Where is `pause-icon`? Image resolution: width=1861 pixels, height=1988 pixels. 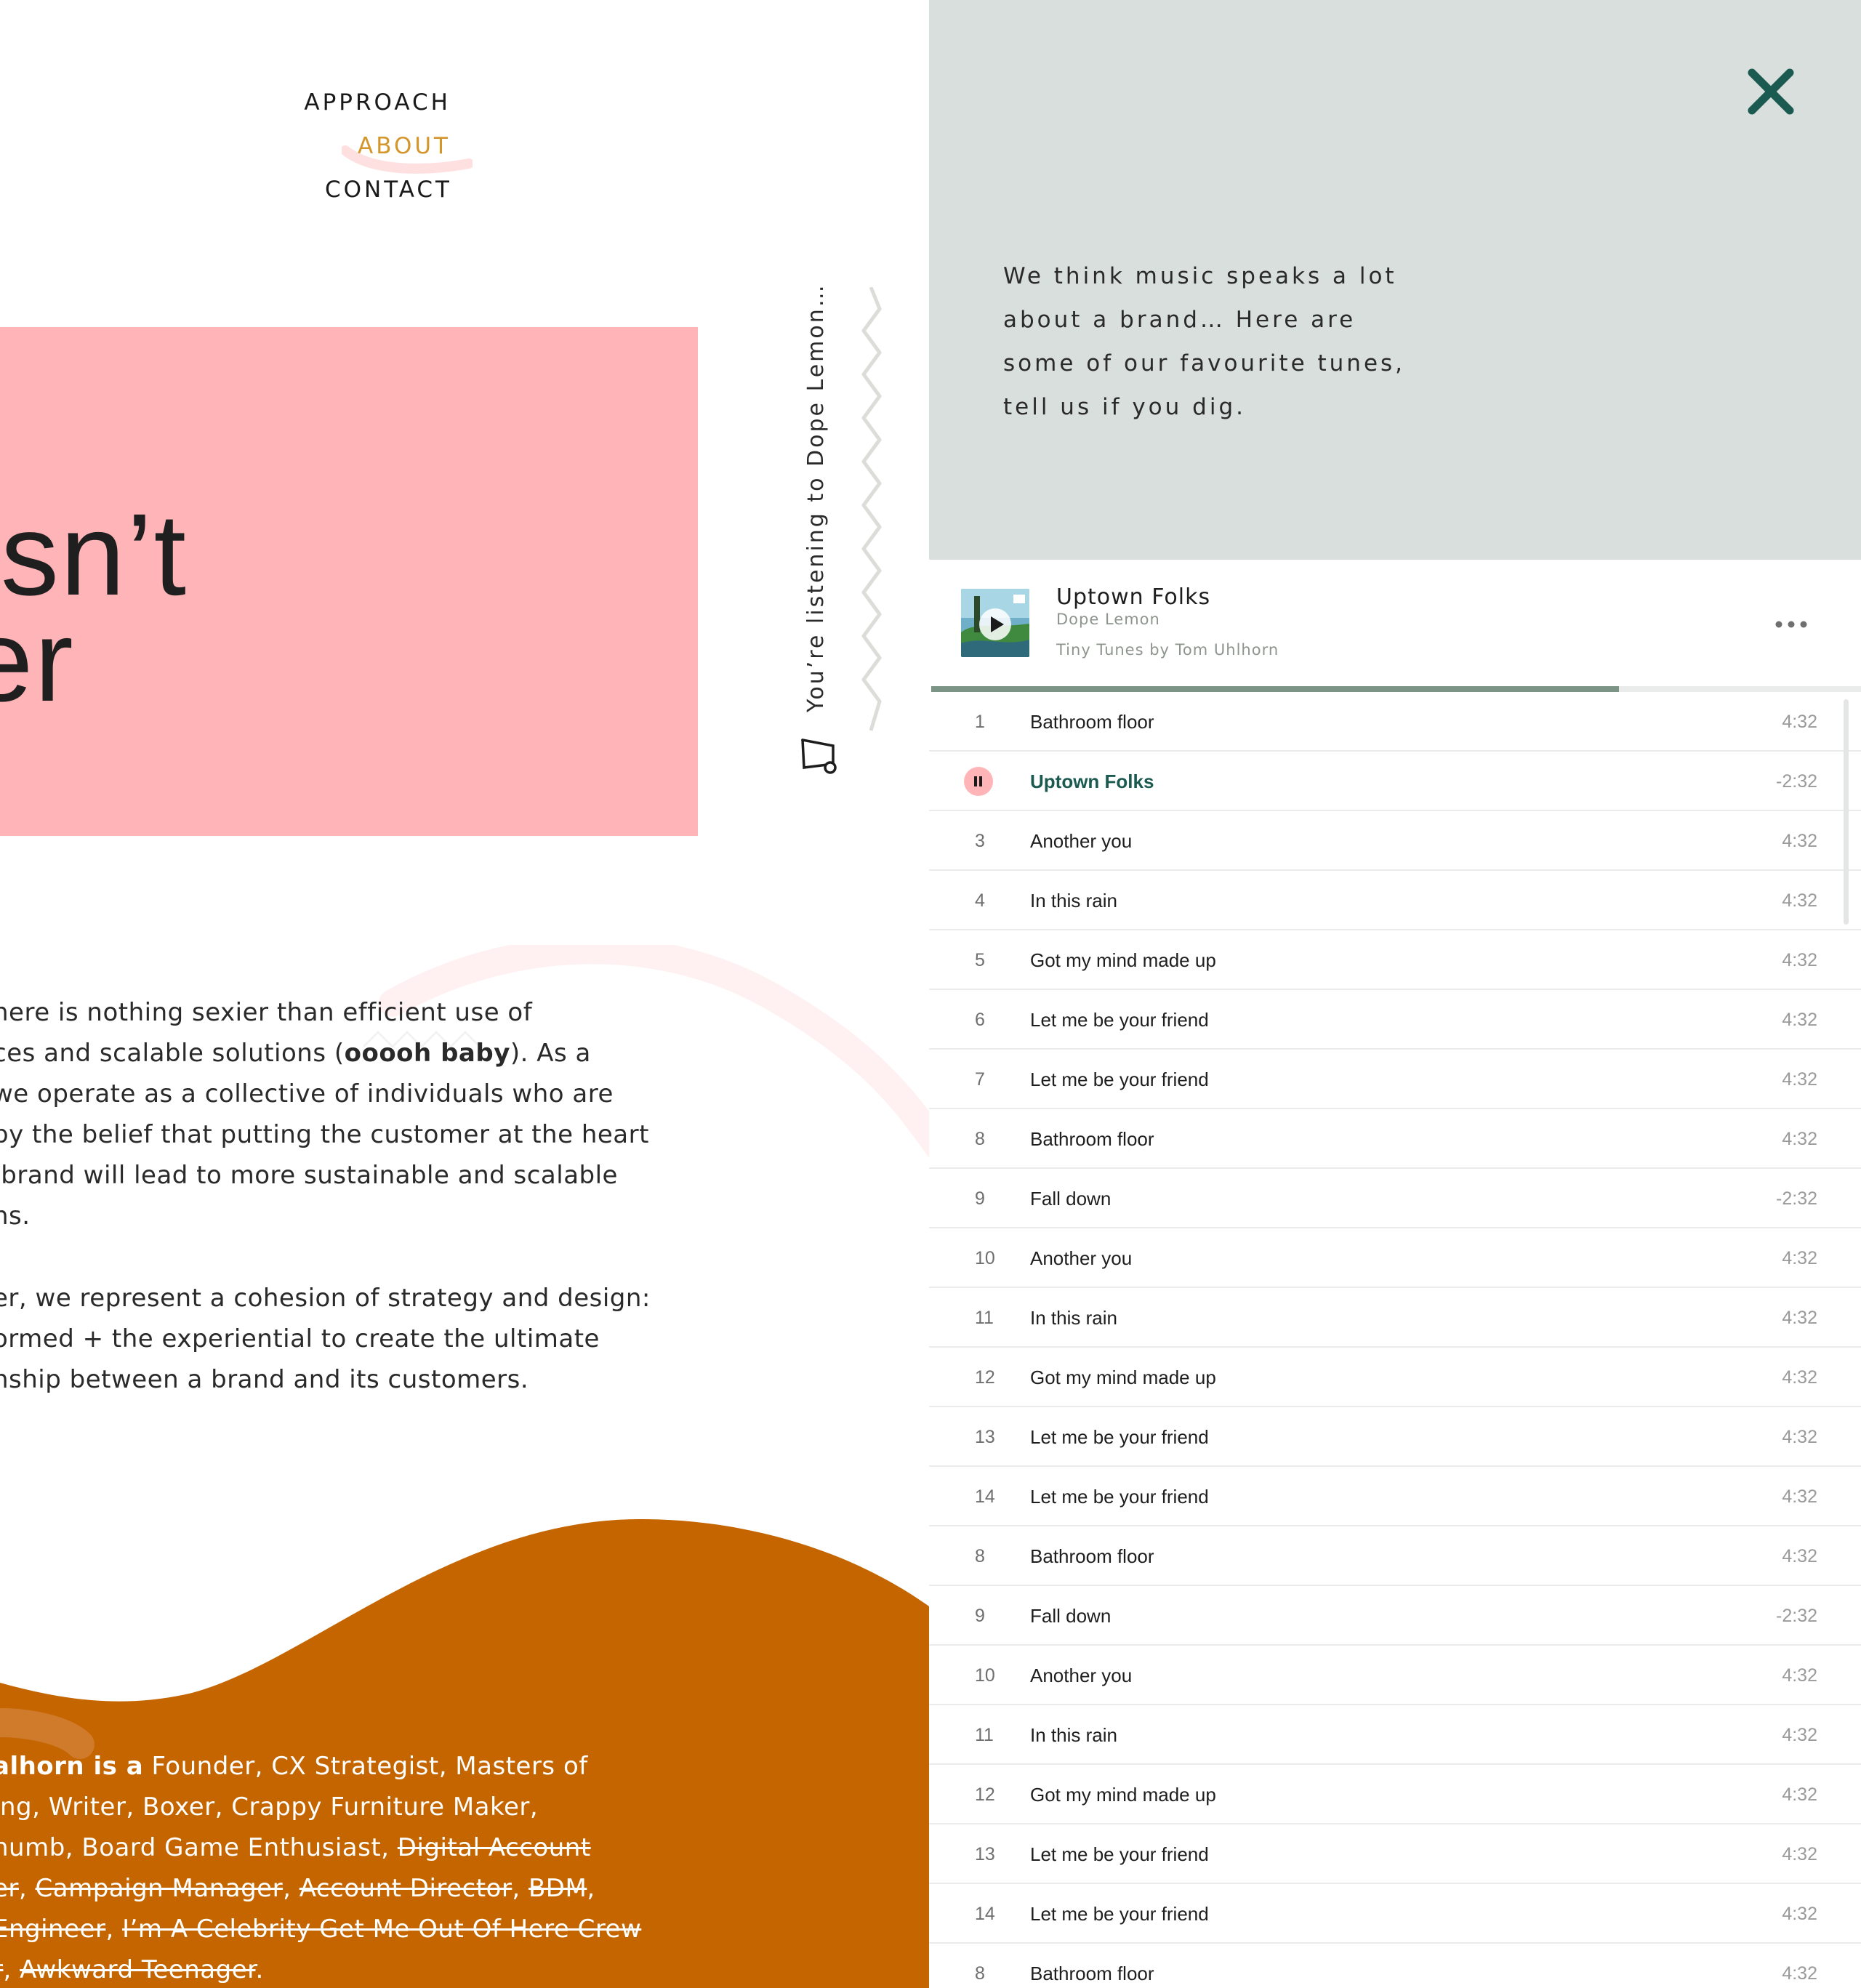 pause-icon is located at coordinates (978, 781).